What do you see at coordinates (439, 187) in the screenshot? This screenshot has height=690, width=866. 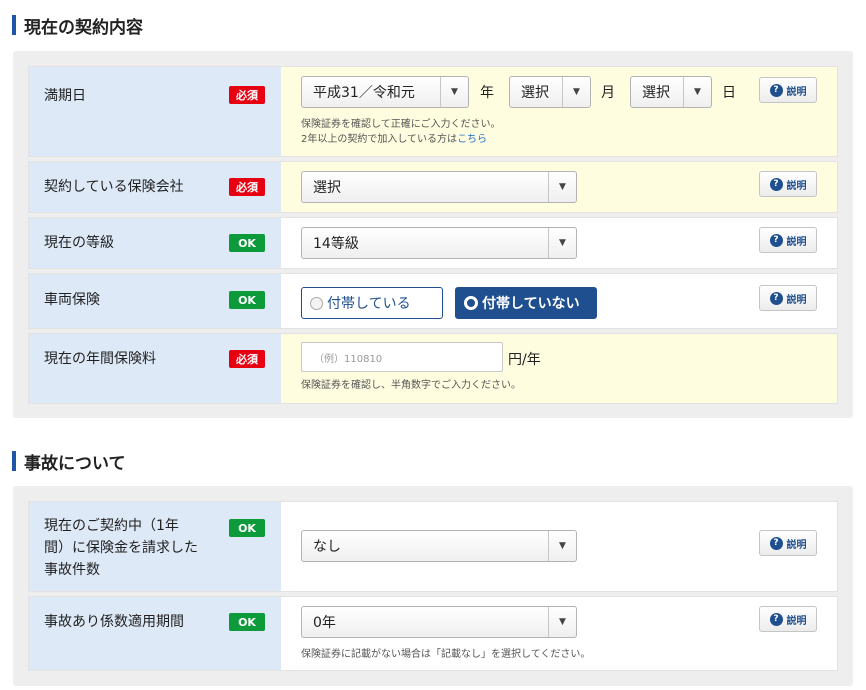 I see `insurer-select: 選択 ▼` at bounding box center [439, 187].